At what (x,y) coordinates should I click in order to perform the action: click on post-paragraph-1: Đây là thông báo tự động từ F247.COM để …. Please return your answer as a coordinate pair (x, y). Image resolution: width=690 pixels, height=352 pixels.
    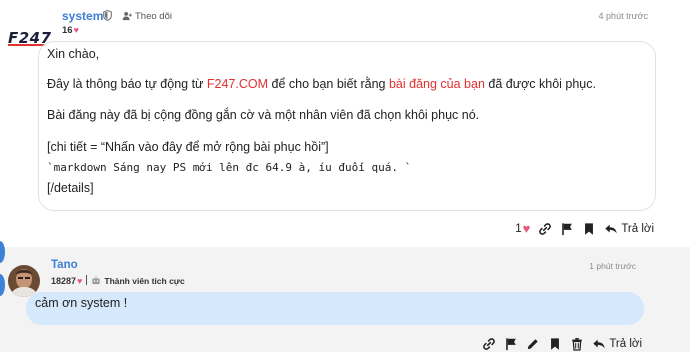
    Looking at the image, I should click on (321, 84).